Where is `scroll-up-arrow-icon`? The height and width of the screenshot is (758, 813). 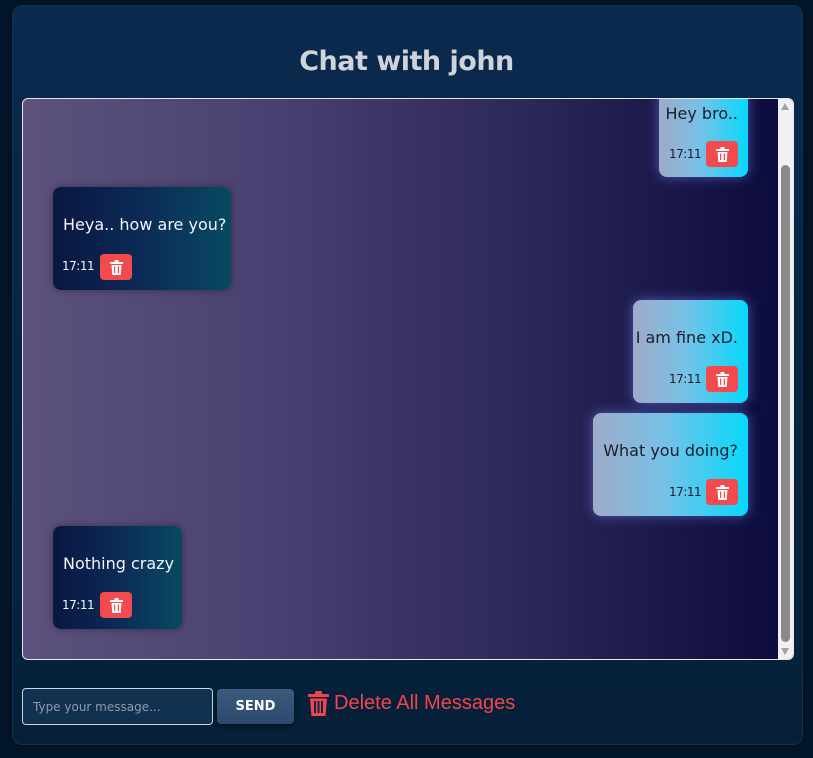 scroll-up-arrow-icon is located at coordinates (785, 106).